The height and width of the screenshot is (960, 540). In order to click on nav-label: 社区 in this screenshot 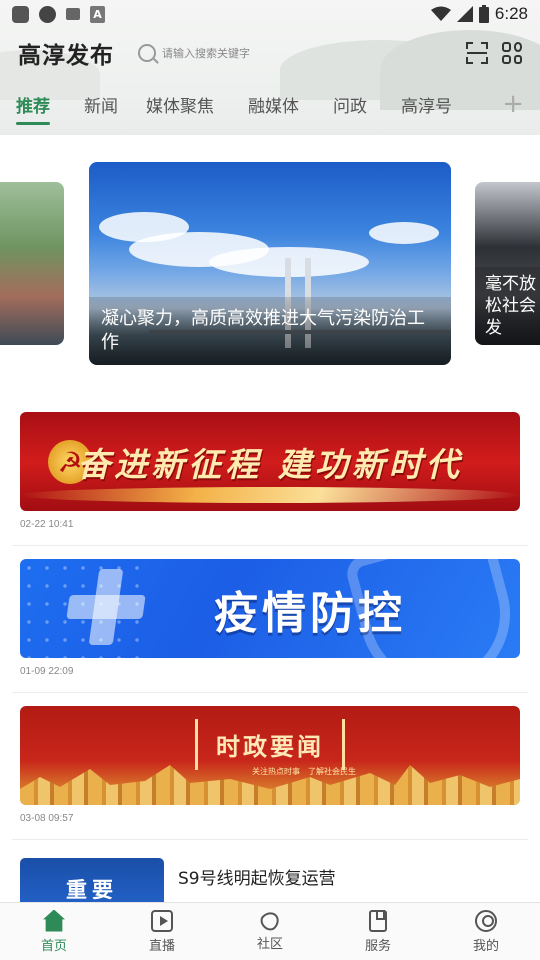, I will do `click(269, 944)`.